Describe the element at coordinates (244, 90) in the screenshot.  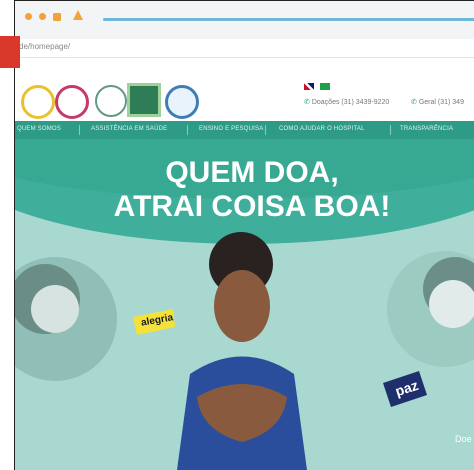
I see `site-header` at that location.